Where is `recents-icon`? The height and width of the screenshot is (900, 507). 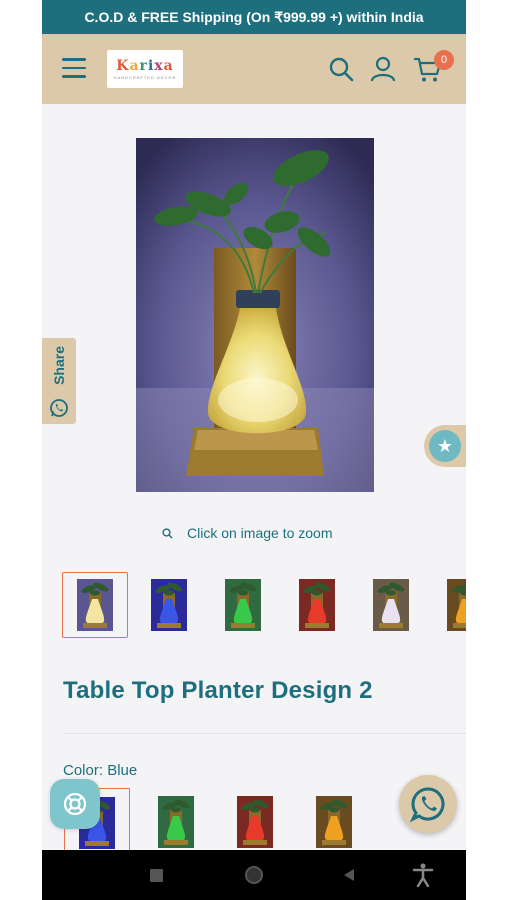
recents-icon is located at coordinates (156, 875).